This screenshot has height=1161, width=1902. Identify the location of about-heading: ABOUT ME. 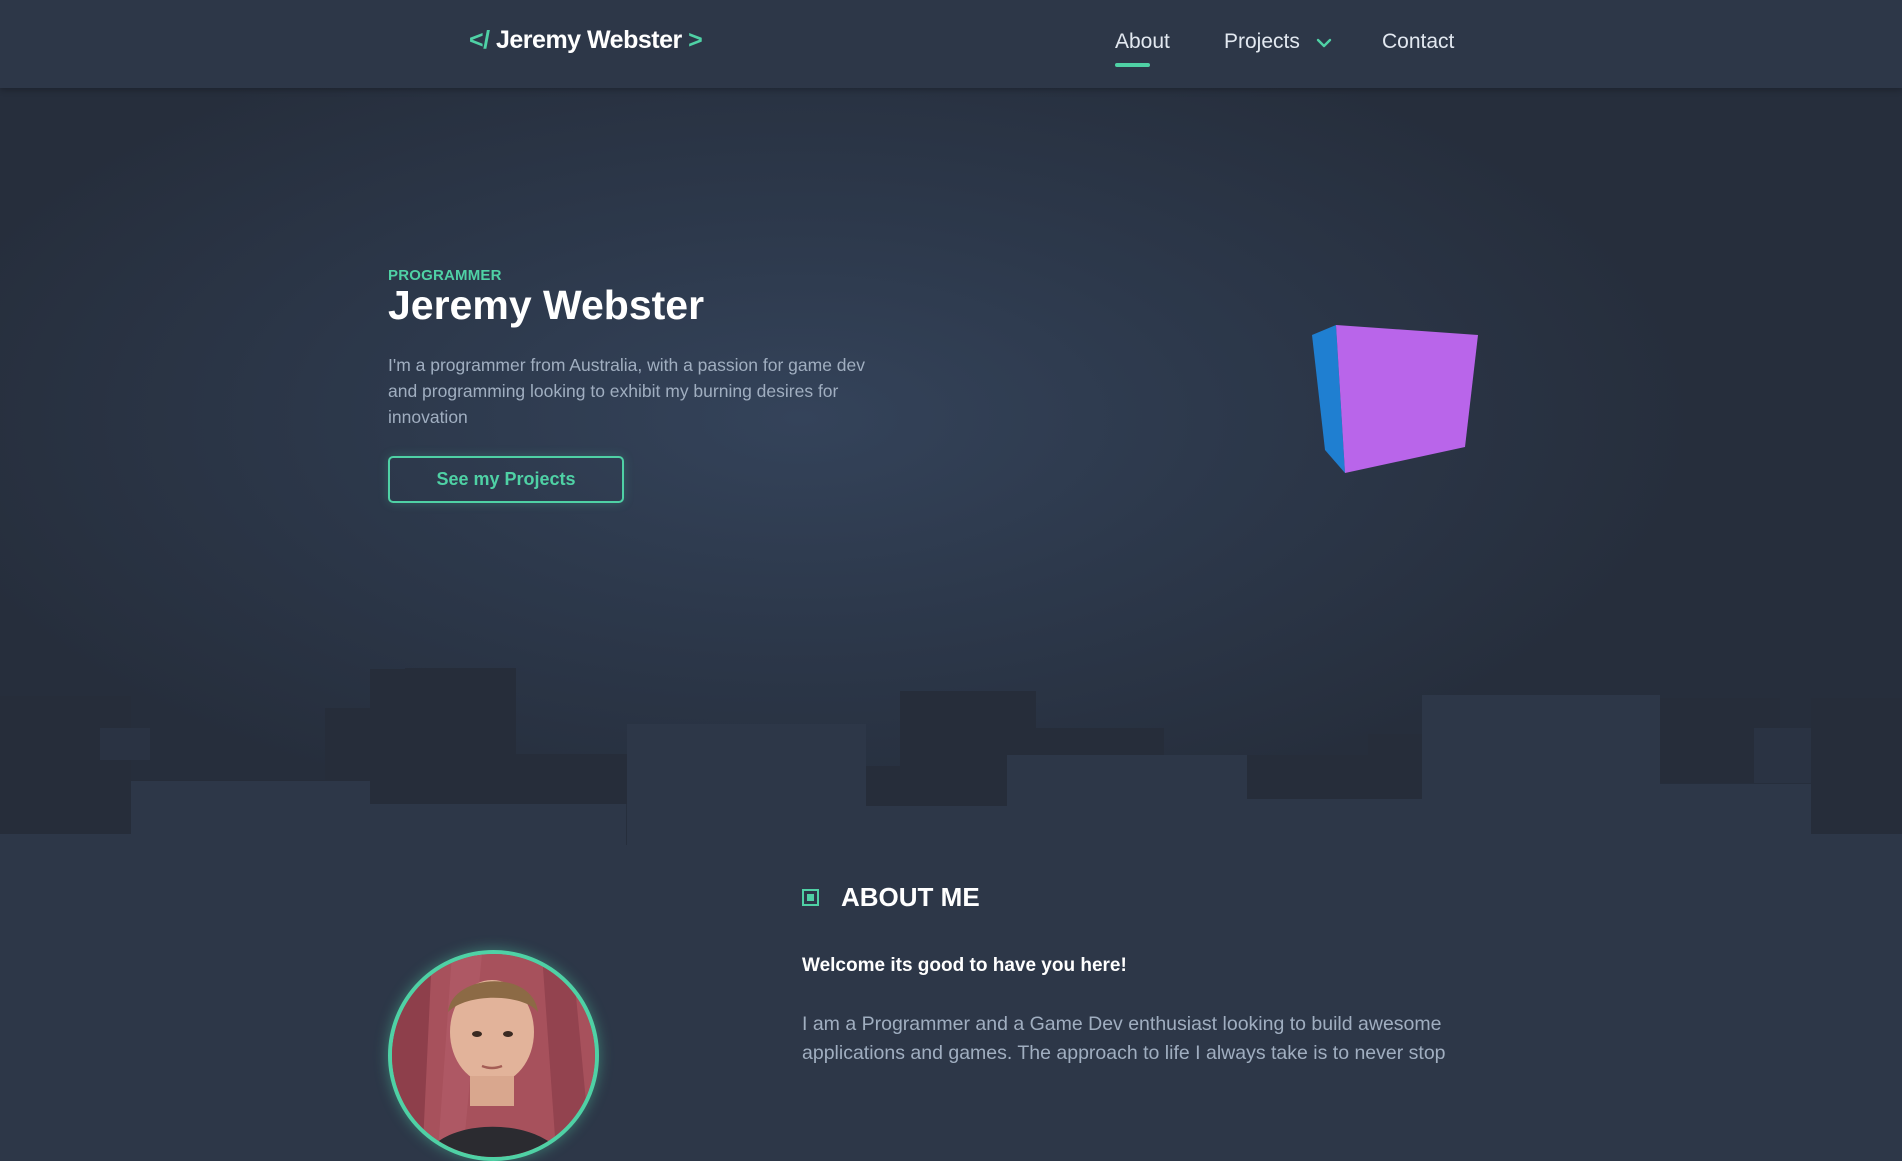
(910, 897).